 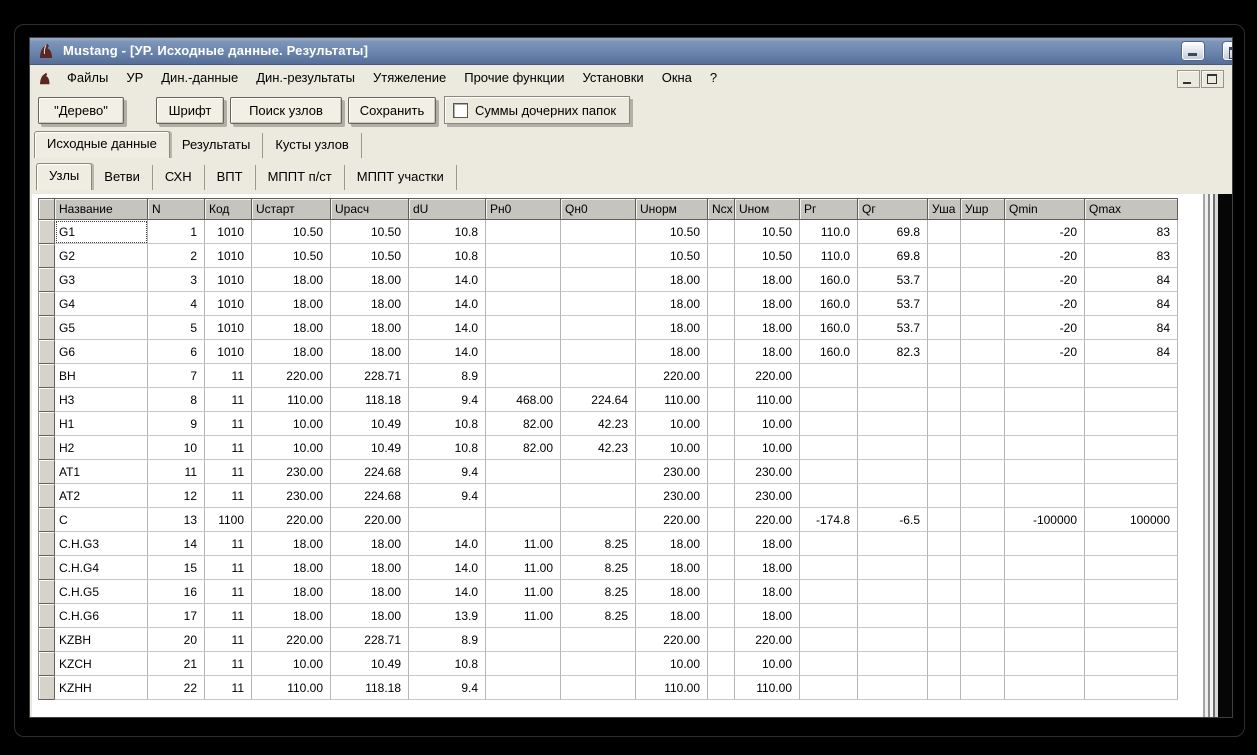 I want to click on cell-qg: 82.3, so click(x=893, y=352).